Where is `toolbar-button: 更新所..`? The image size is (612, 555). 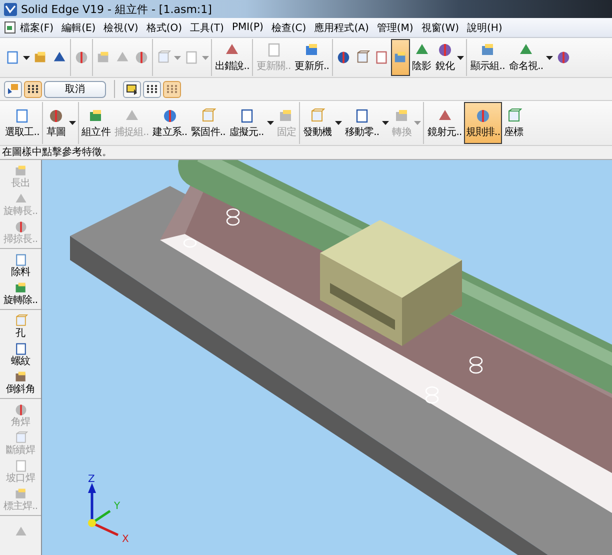 toolbar-button: 更新所.. is located at coordinates (312, 57).